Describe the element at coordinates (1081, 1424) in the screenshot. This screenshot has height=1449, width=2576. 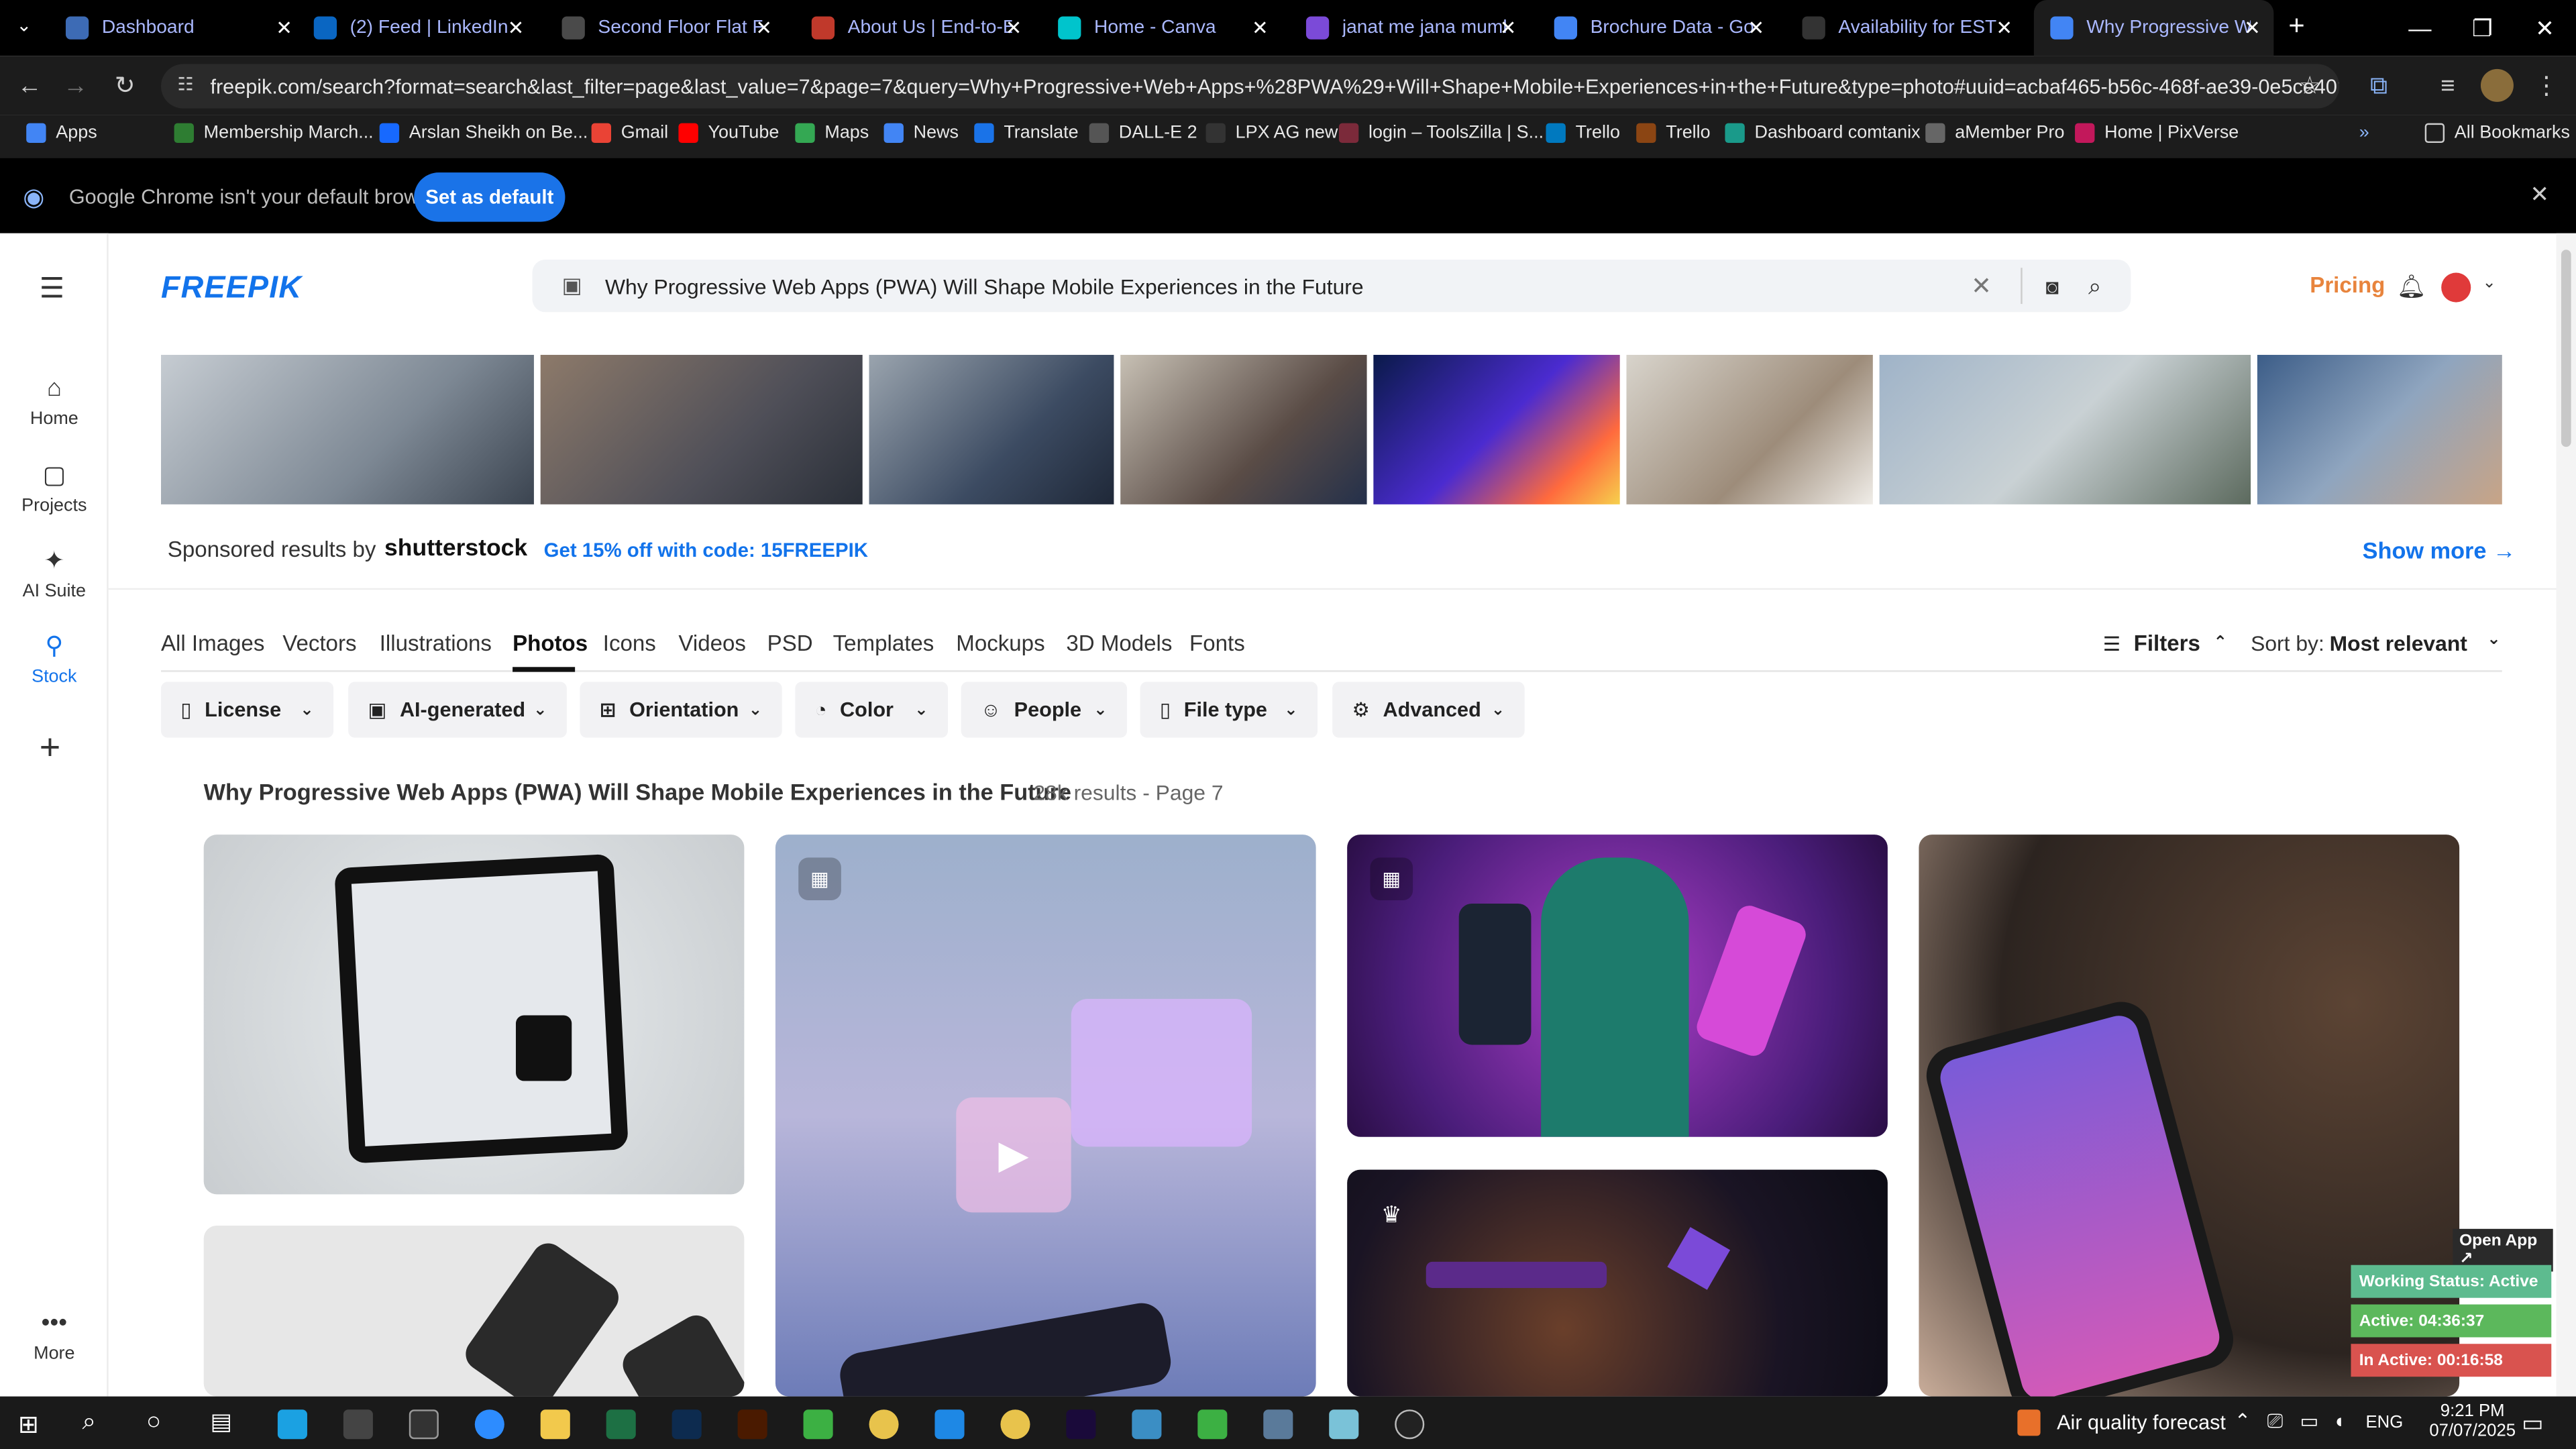
I see `premiere-icon` at that location.